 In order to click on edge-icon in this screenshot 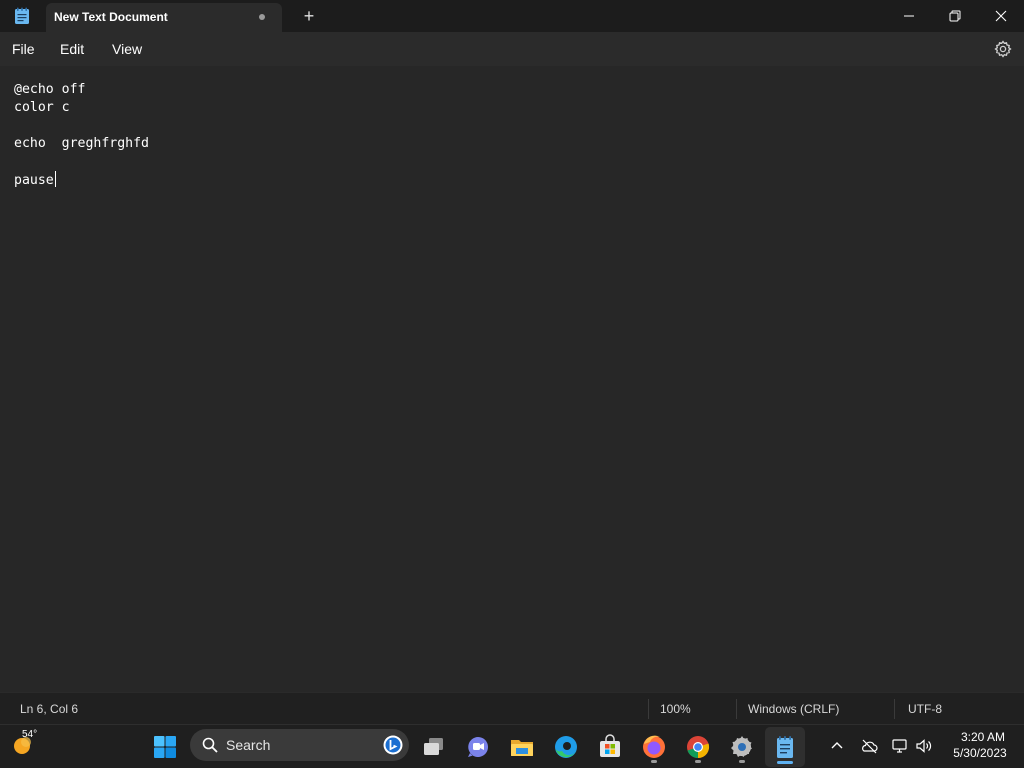, I will do `click(566, 747)`.